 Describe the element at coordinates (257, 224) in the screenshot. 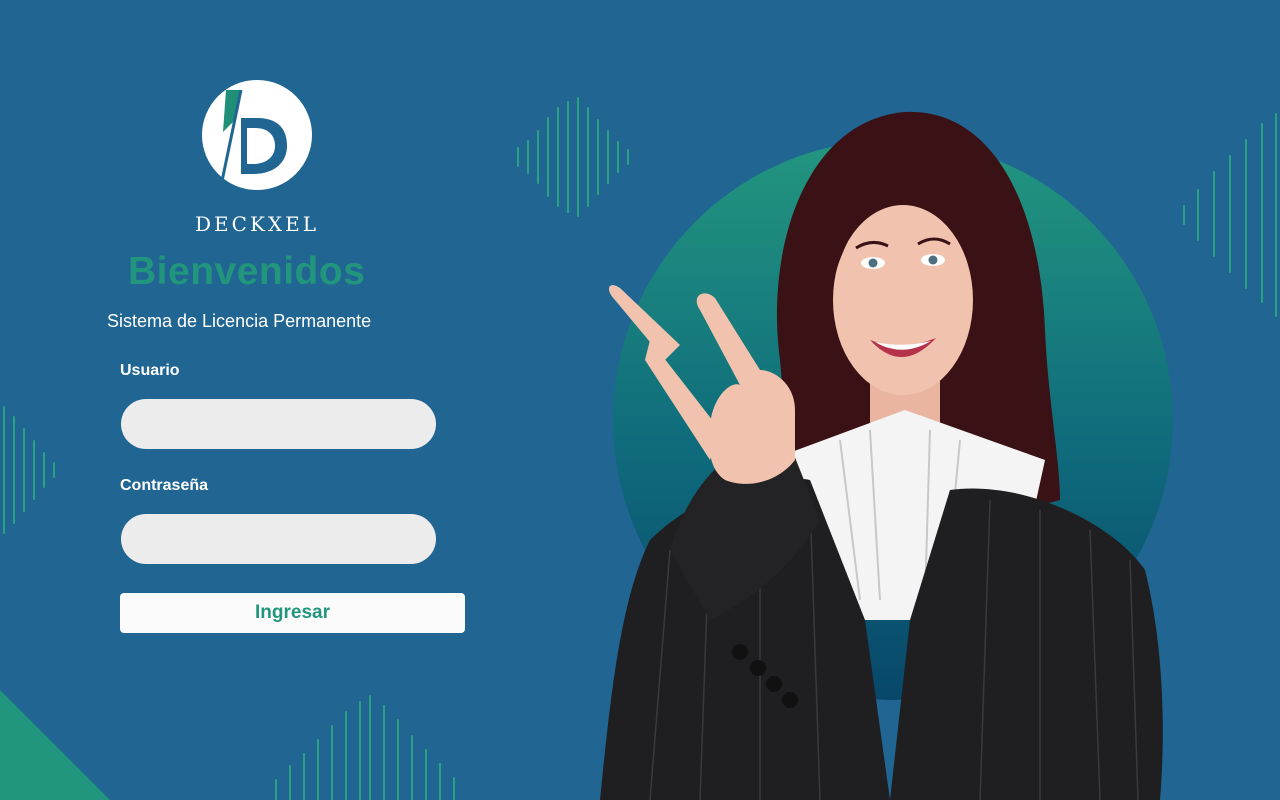

I see `brand-name: DECKXEL` at that location.